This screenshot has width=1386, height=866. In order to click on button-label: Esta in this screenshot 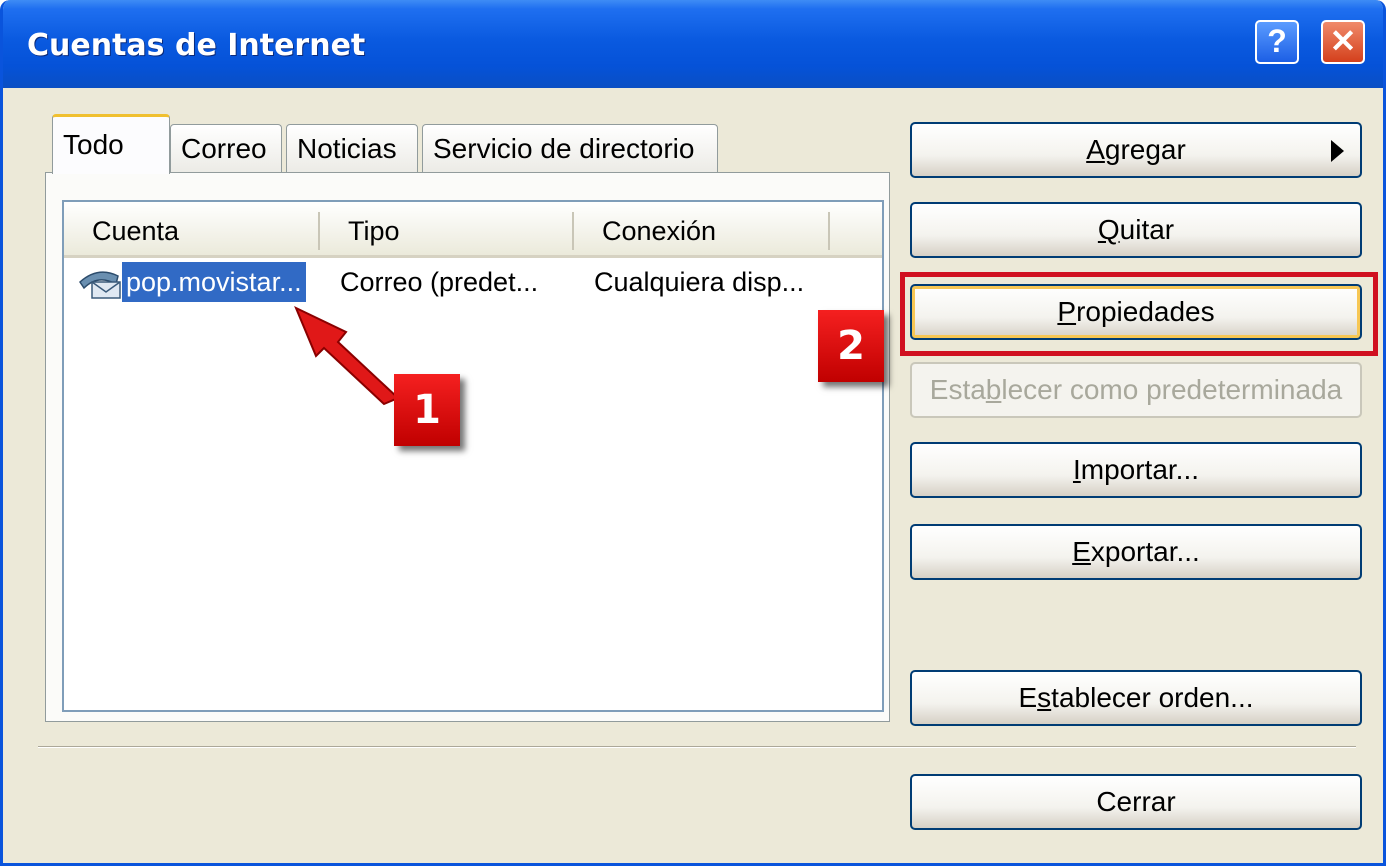, I will do `click(957, 389)`.